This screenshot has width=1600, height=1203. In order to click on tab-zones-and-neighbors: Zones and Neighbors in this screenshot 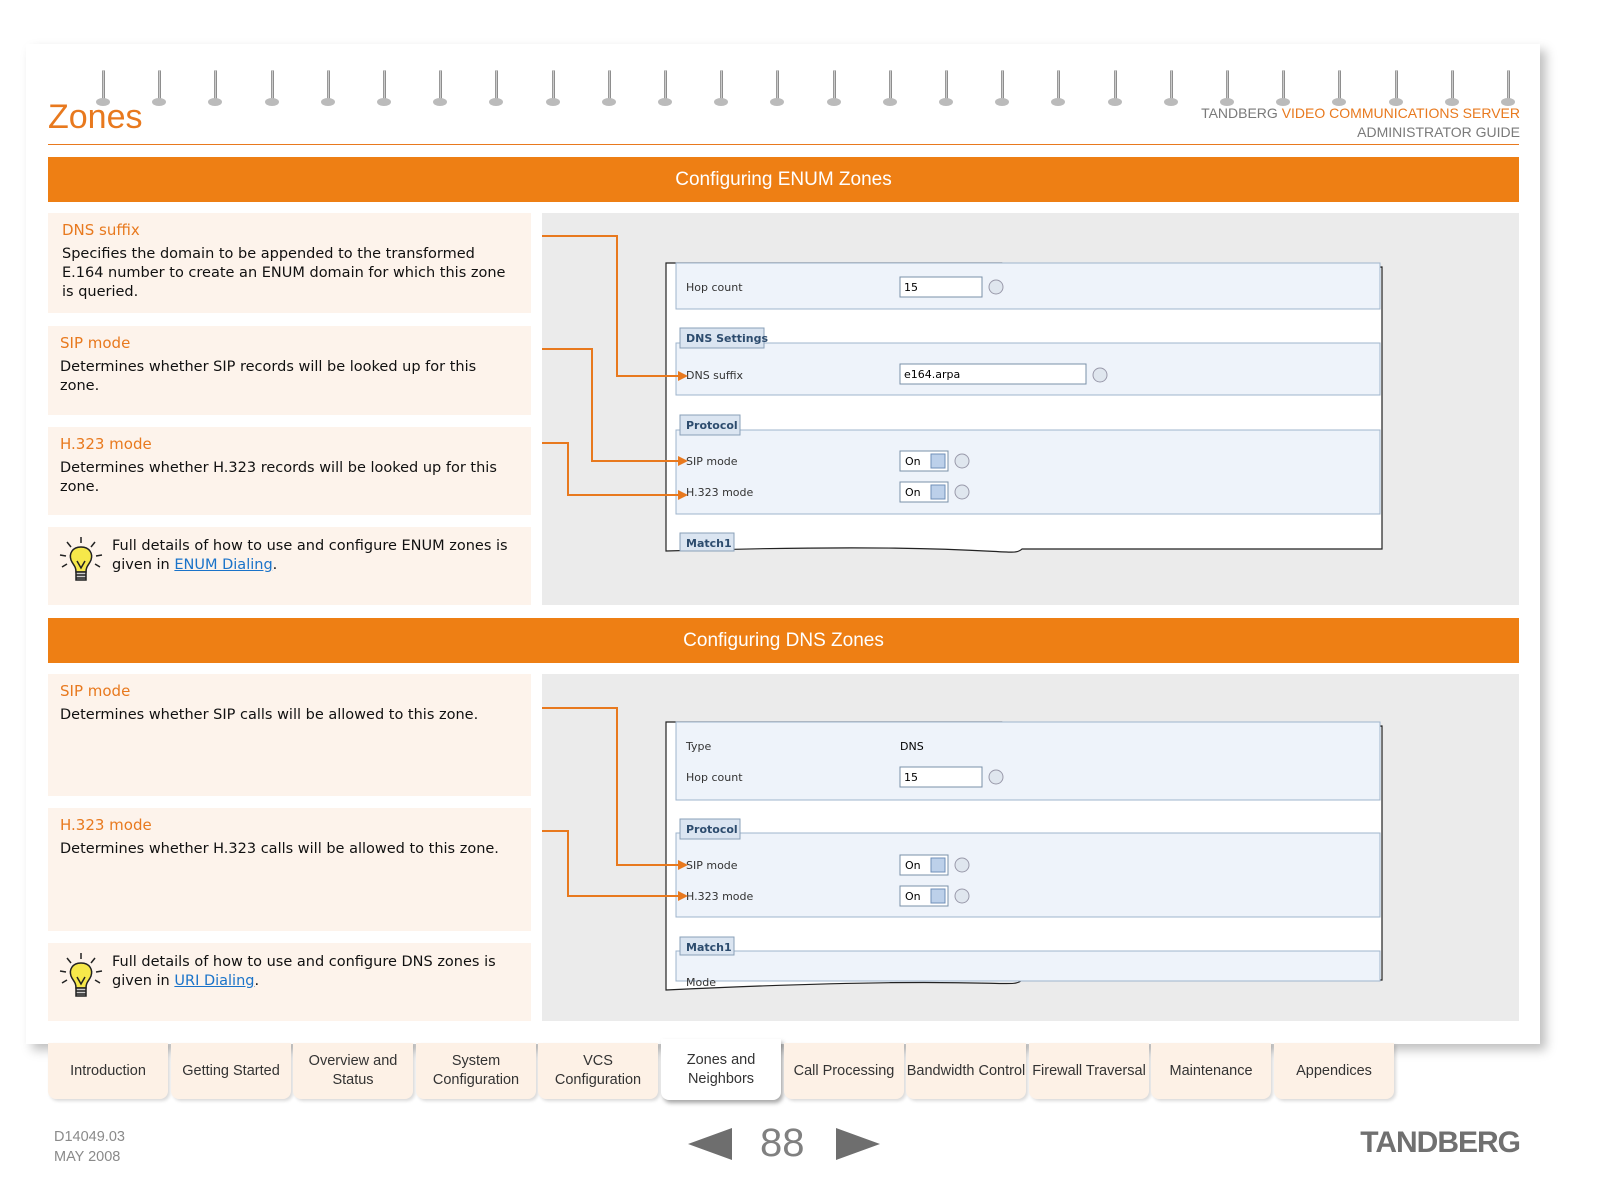, I will do `click(721, 1069)`.